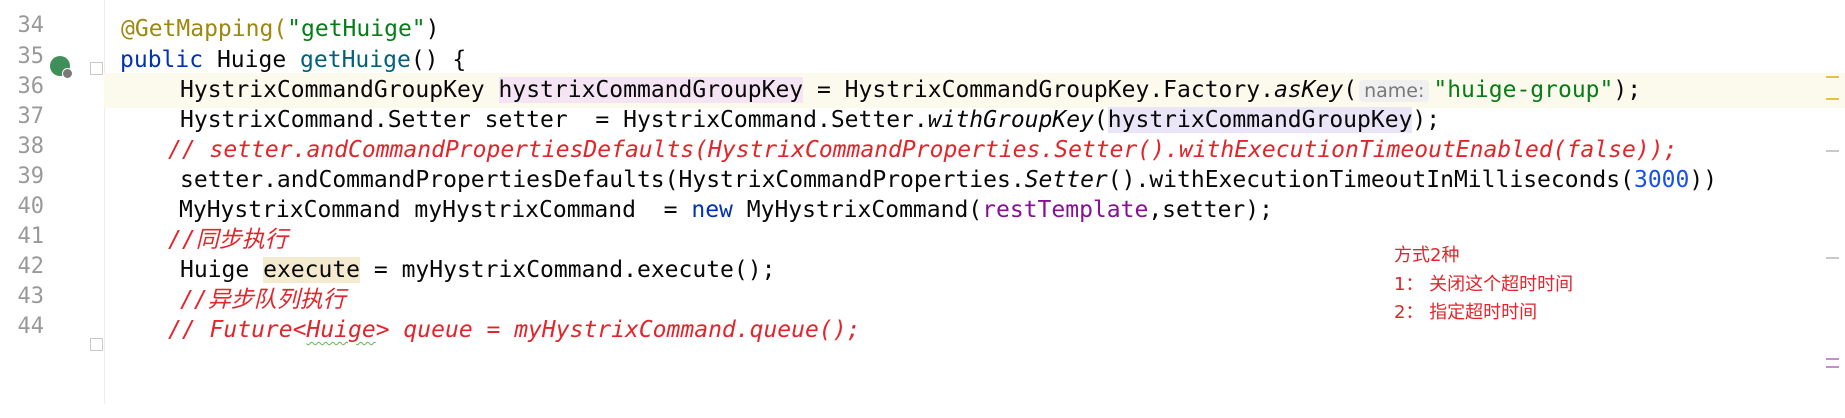 This screenshot has width=1845, height=418. What do you see at coordinates (1065, 210) in the screenshot?
I see `field-reference: restTemplate` at bounding box center [1065, 210].